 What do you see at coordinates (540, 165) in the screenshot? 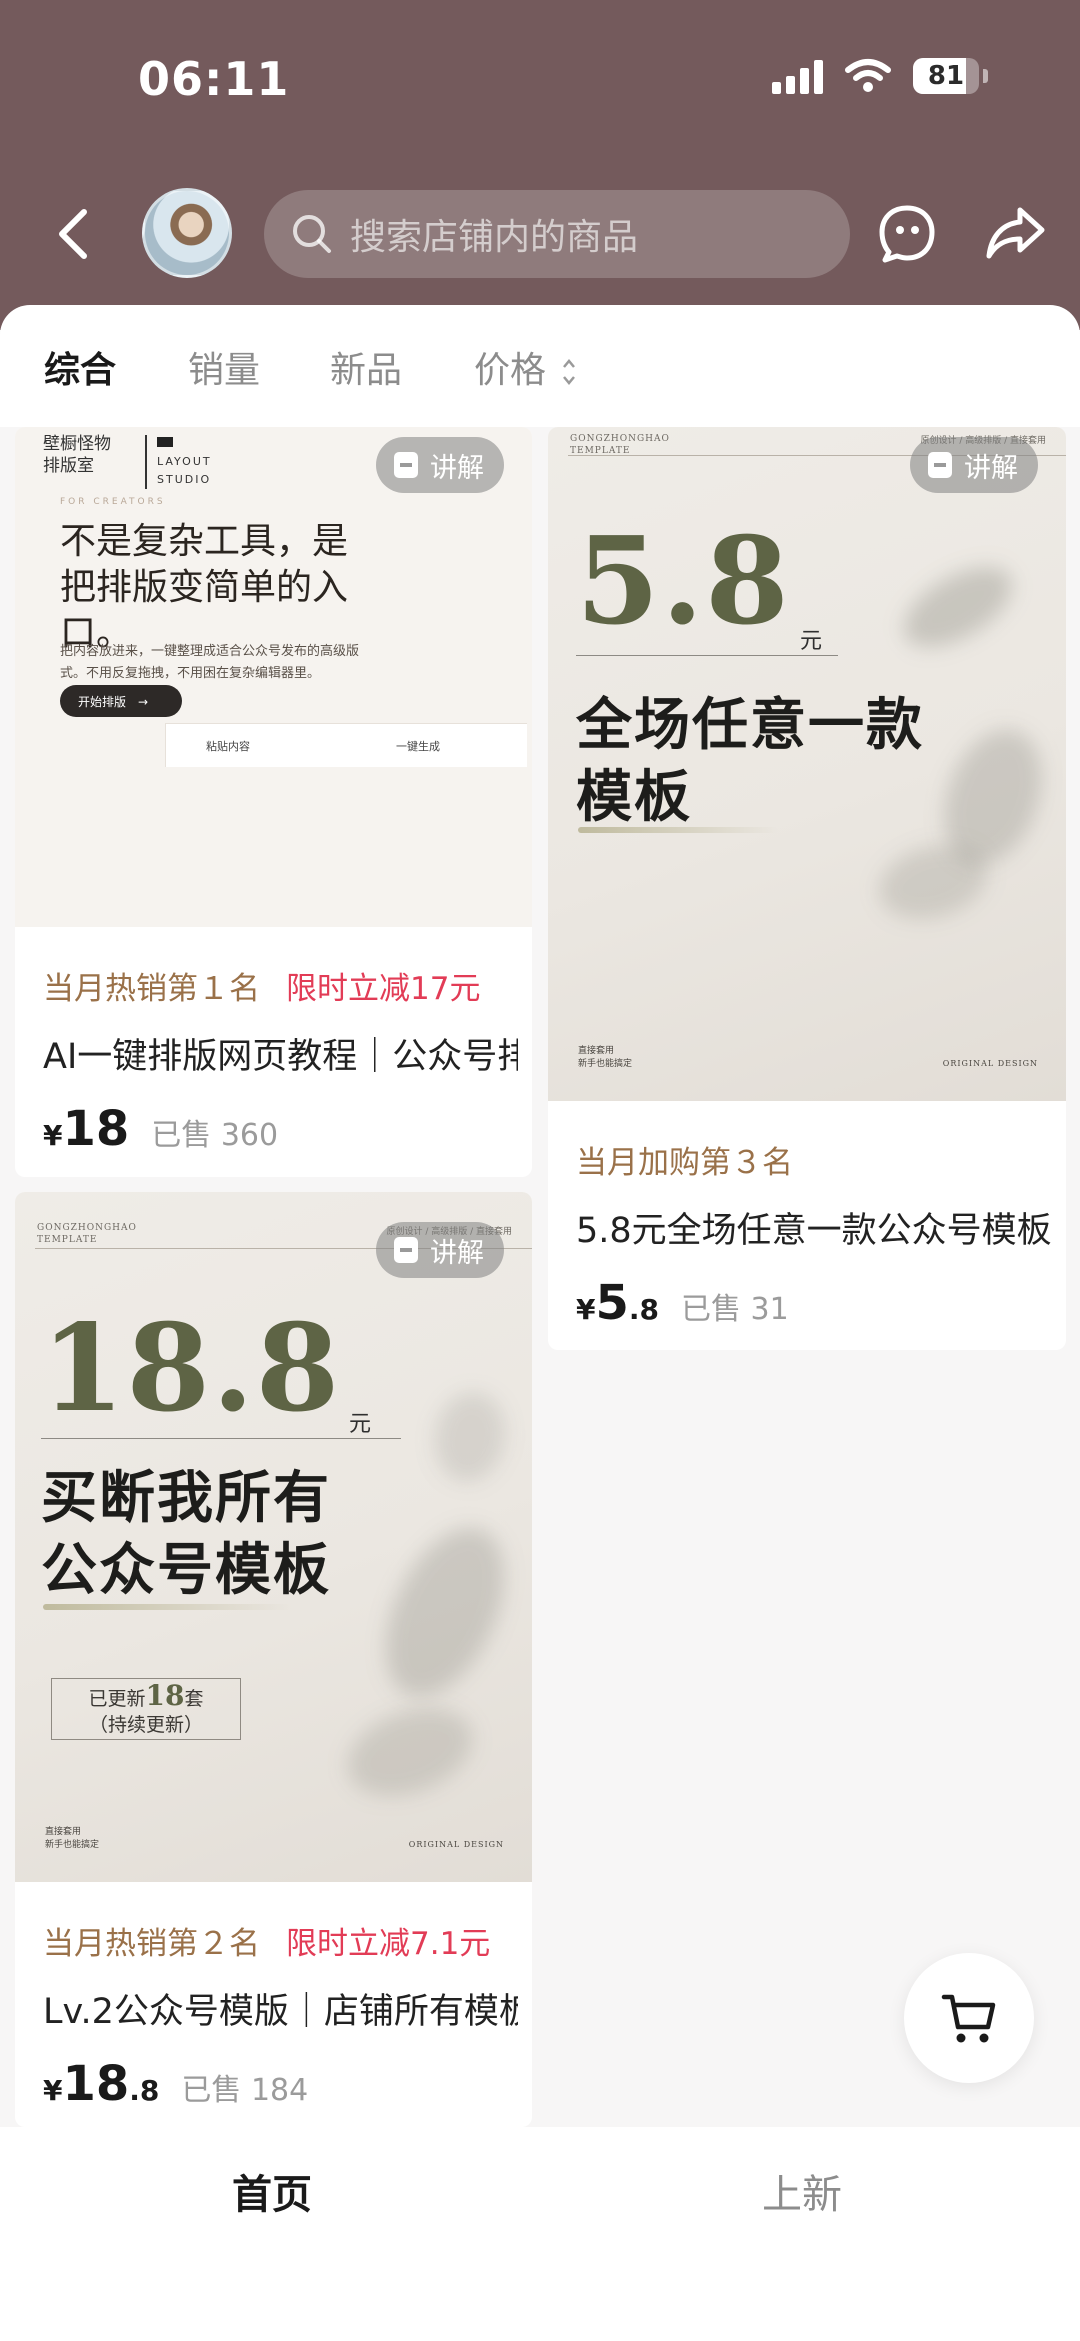
I see `store-header: 06:11 81 搜索店铺内的商品` at bounding box center [540, 165].